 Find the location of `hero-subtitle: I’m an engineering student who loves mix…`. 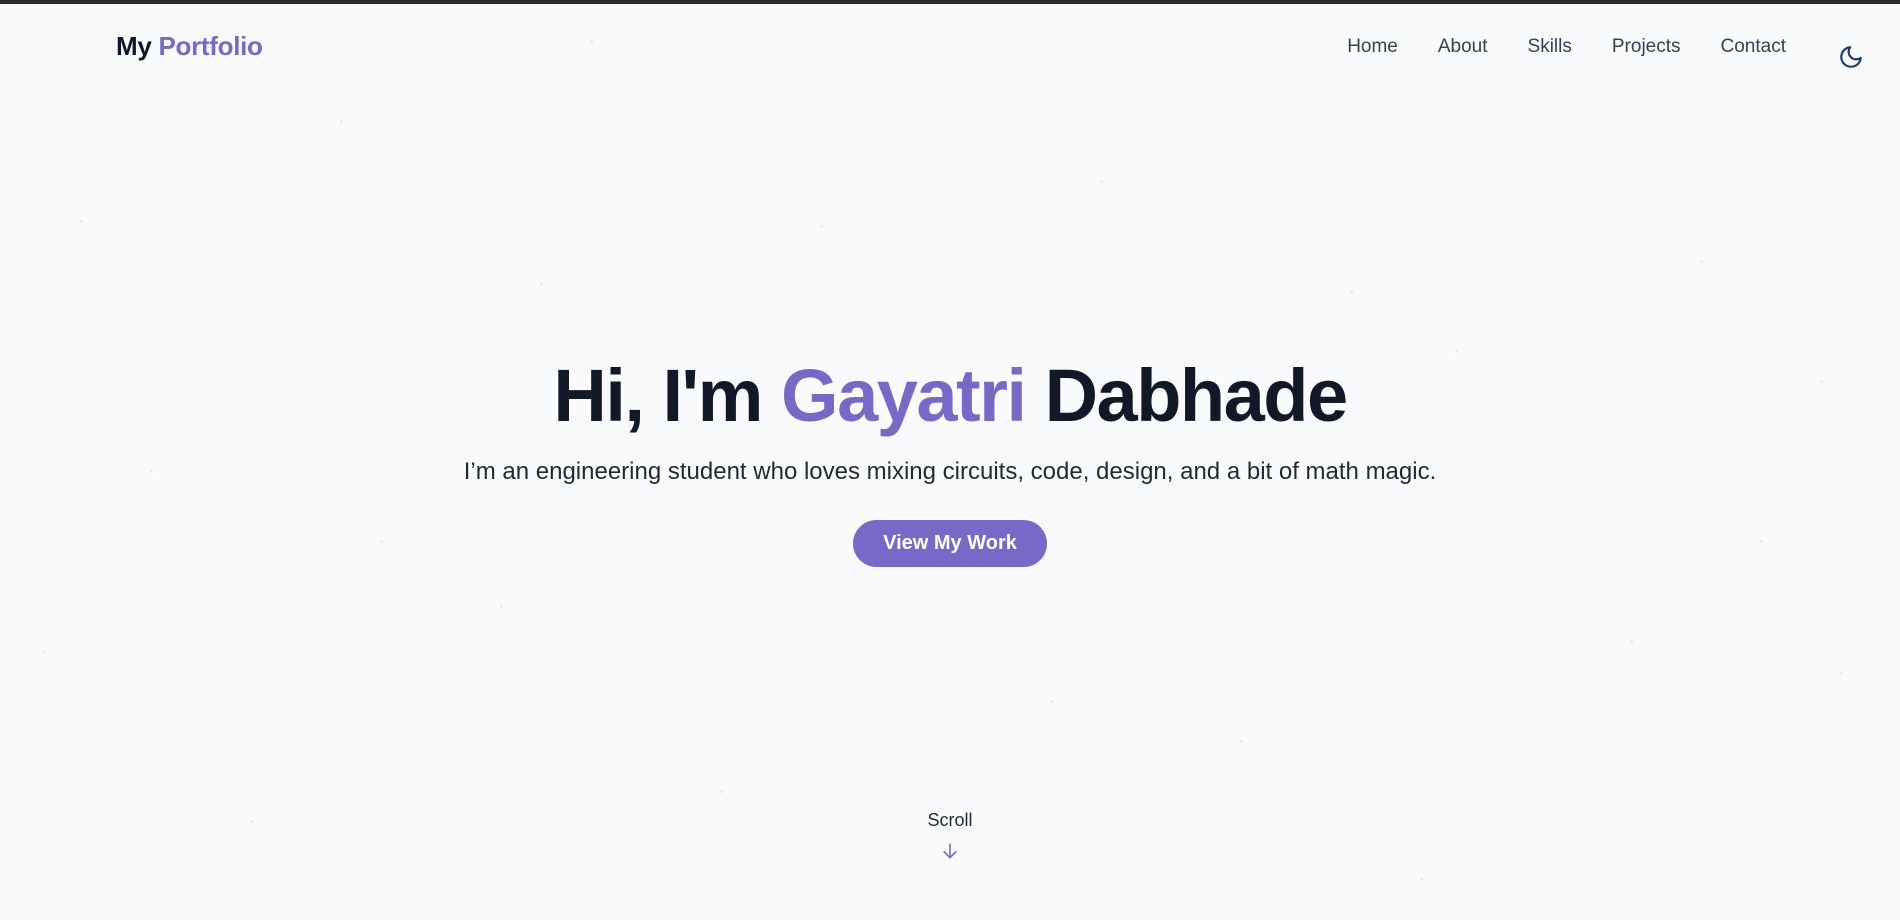

hero-subtitle: I’m an engineering student who loves mix… is located at coordinates (950, 471).